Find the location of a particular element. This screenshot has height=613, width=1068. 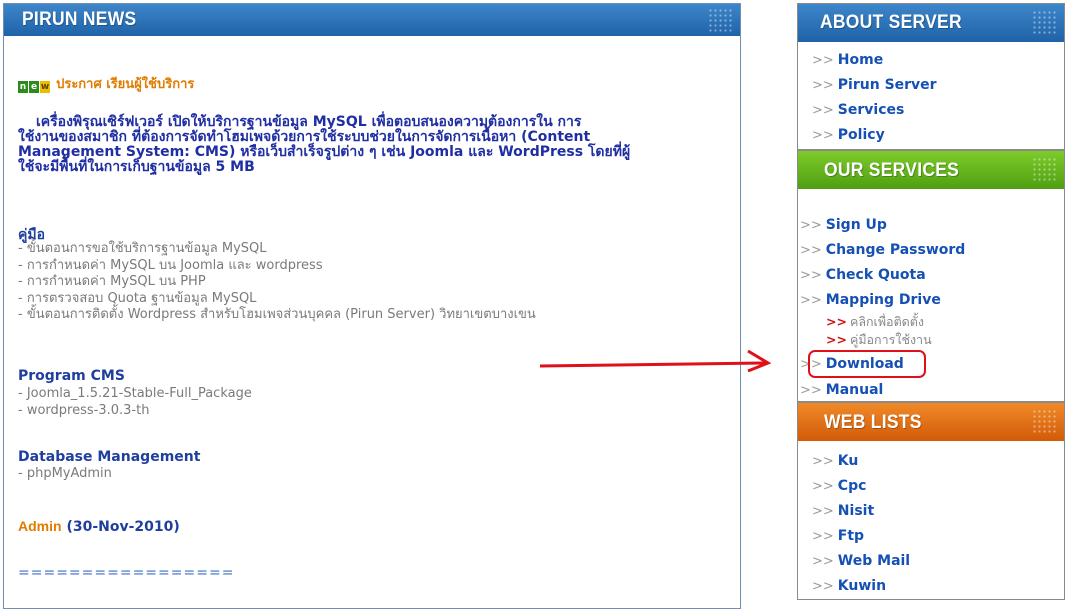

about-server-title: ABOUT SERVER is located at coordinates (891, 22).